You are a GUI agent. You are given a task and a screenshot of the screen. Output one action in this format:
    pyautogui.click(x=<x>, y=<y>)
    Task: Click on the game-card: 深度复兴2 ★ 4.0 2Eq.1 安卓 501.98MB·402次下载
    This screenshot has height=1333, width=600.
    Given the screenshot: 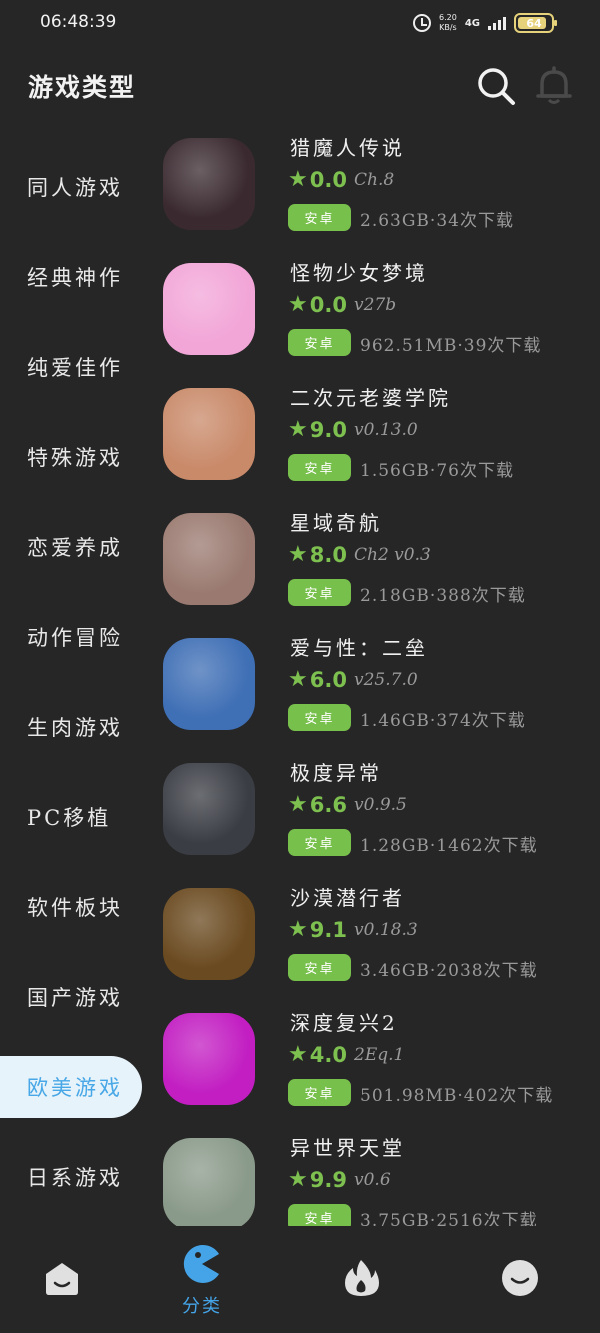 What is the action you would take?
    pyautogui.click(x=380, y=1065)
    